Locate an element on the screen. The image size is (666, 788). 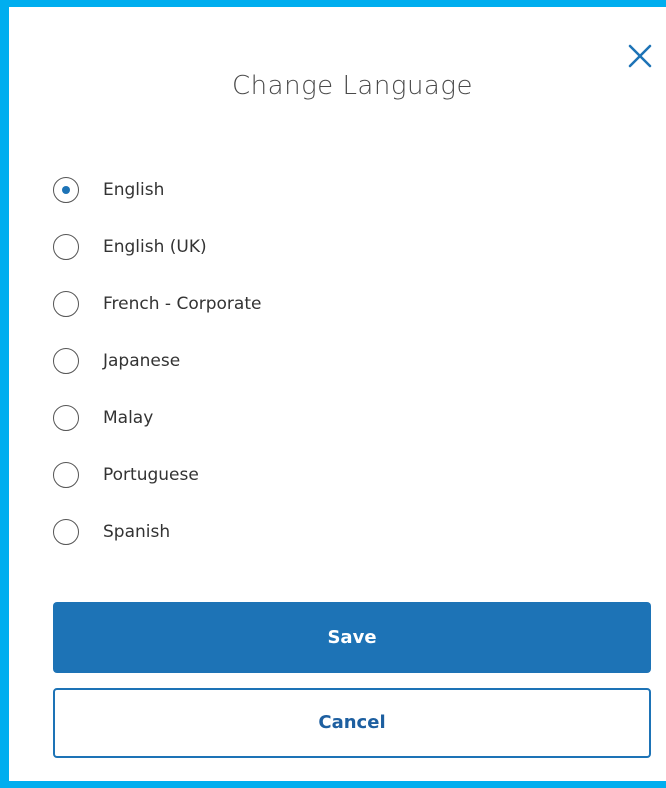
language-option-spanish: Spanish is located at coordinates (157, 531).